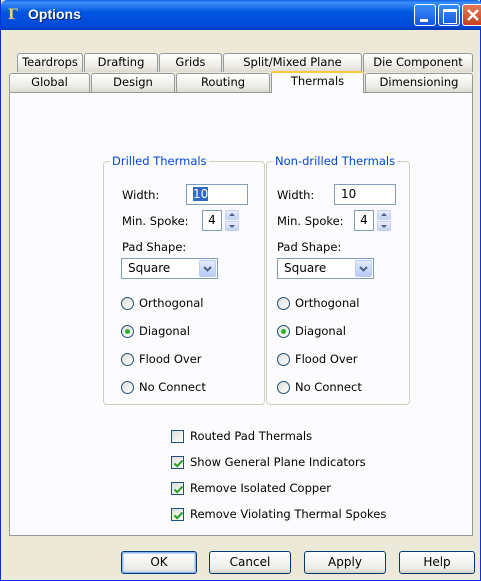 This screenshot has height=581, width=481. Describe the element at coordinates (437, 562) in the screenshot. I see `help-button: Help` at that location.